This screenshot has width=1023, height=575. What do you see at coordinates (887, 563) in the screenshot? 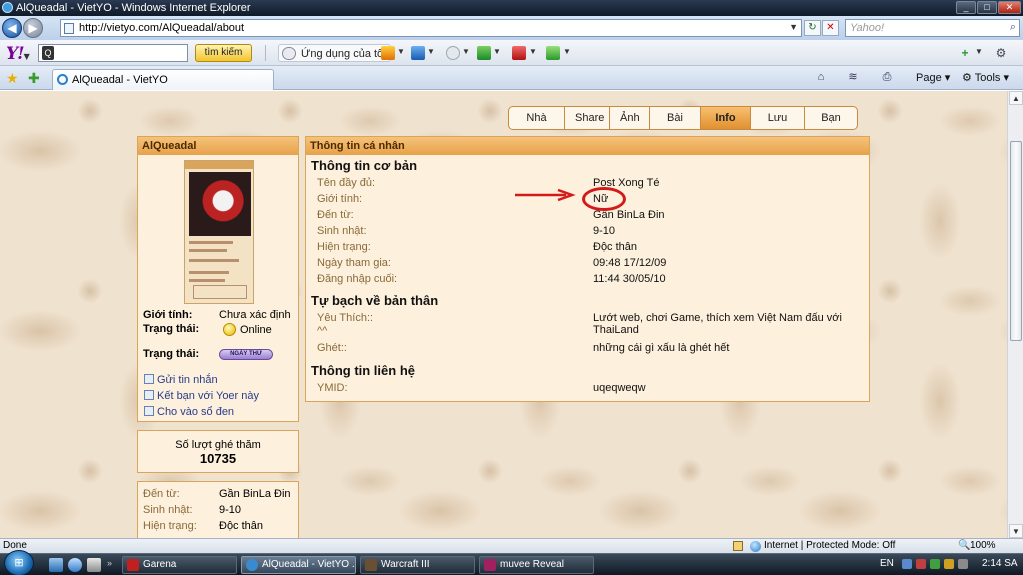
I see `language-indicator: EN` at bounding box center [887, 563].